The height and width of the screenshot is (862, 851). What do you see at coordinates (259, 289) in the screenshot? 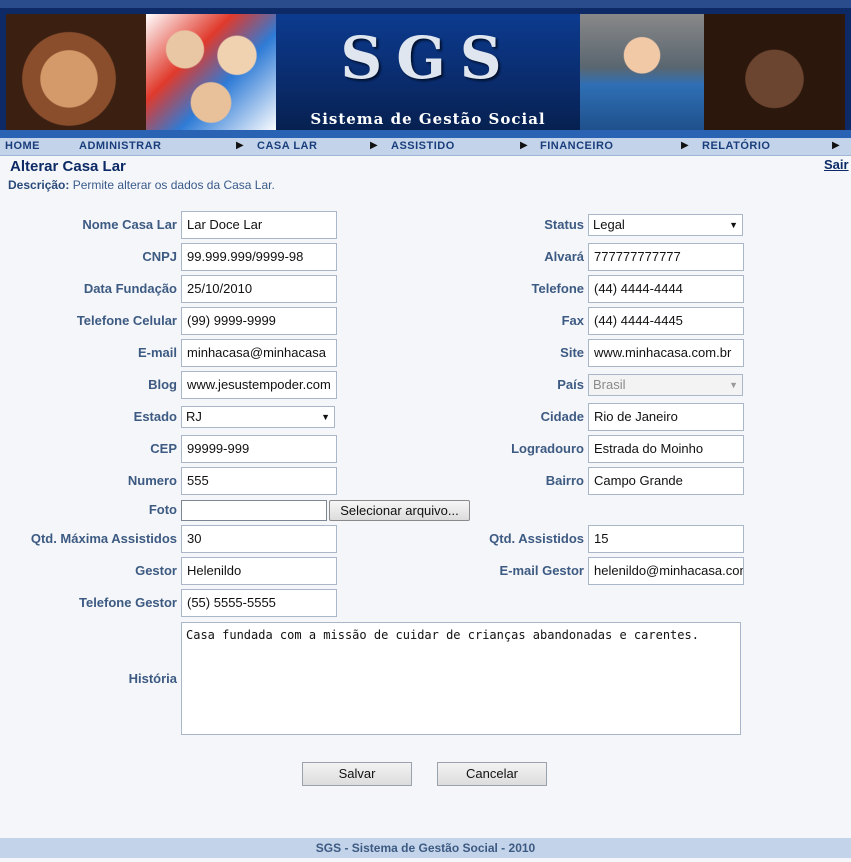
I see `data-fundacao-input: 25/10/2010` at bounding box center [259, 289].